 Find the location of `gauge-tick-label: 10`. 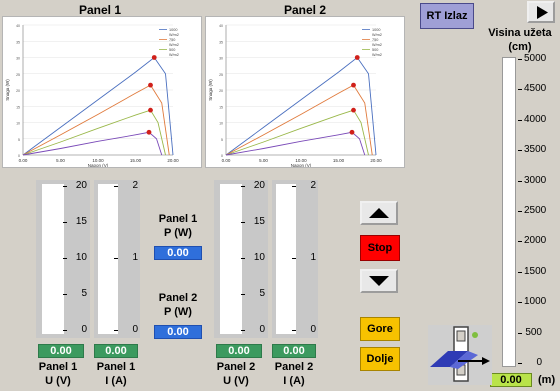

gauge-tick-label: 10 is located at coordinates (81, 257).